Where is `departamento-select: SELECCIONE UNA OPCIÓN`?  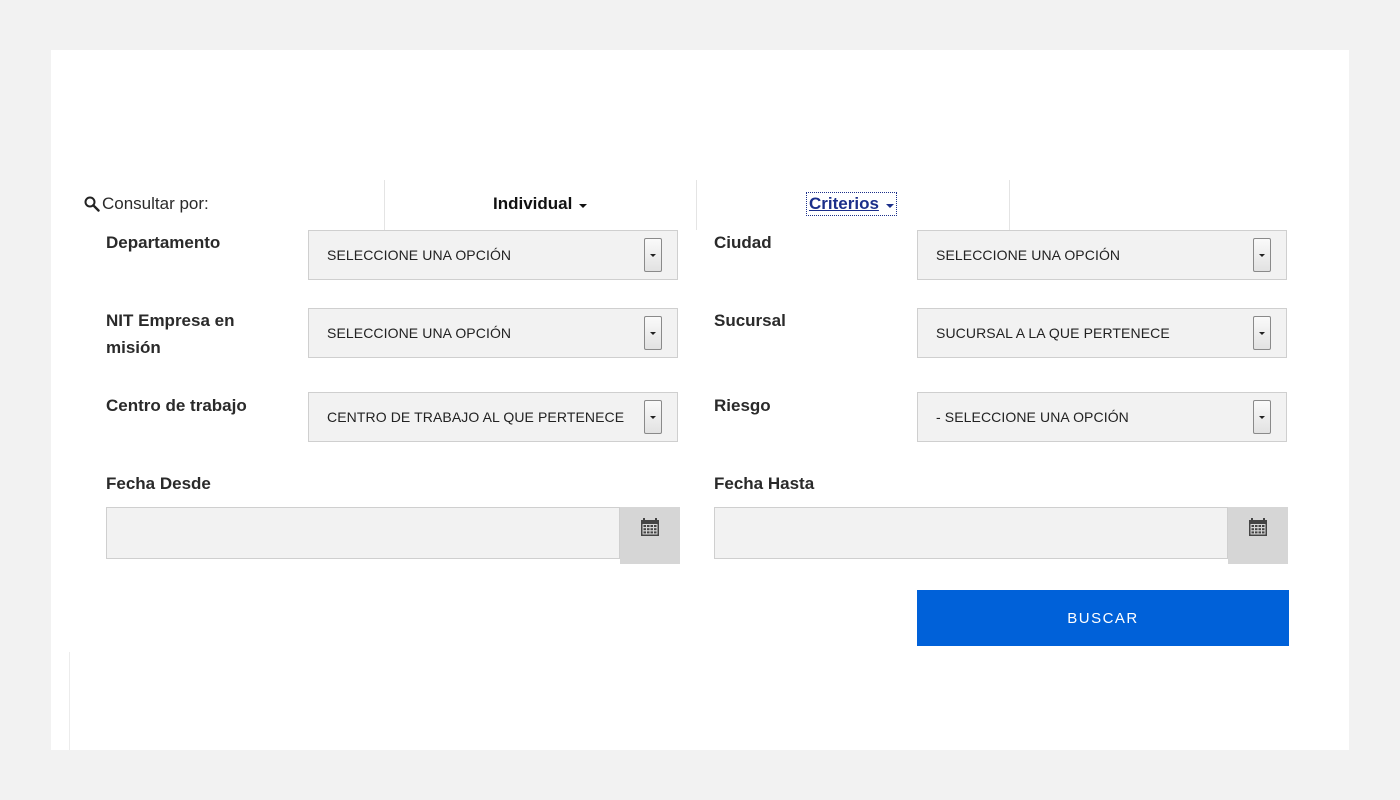
departamento-select: SELECCIONE UNA OPCIÓN is located at coordinates (493, 255).